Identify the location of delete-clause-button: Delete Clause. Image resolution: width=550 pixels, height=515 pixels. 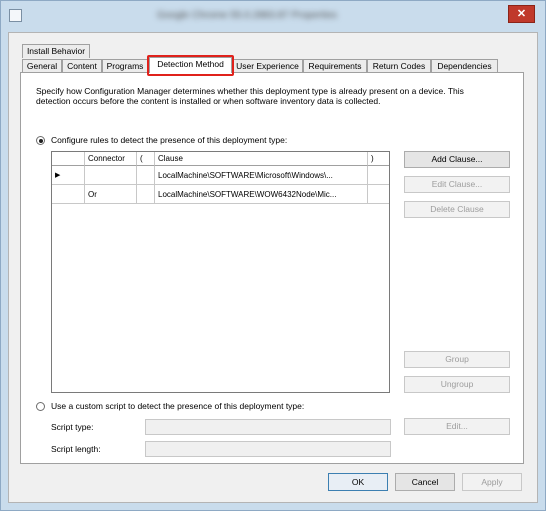
(457, 209).